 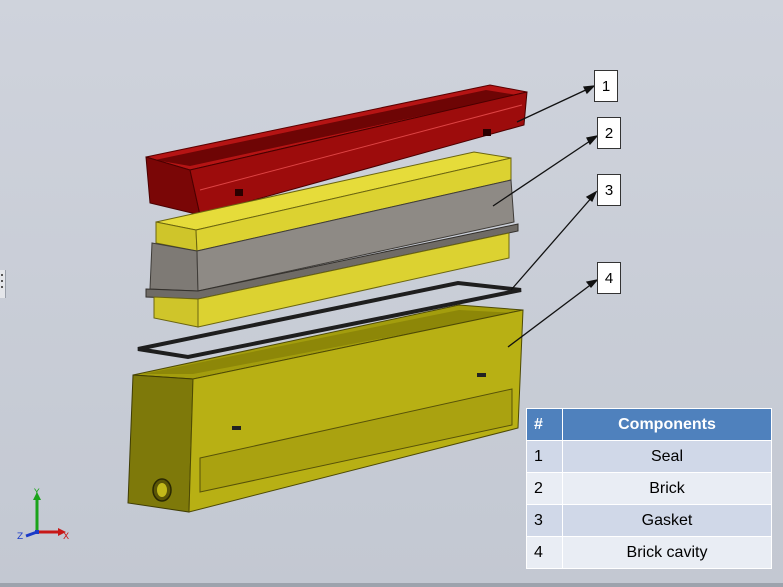 I want to click on callout-1: 1, so click(x=606, y=86).